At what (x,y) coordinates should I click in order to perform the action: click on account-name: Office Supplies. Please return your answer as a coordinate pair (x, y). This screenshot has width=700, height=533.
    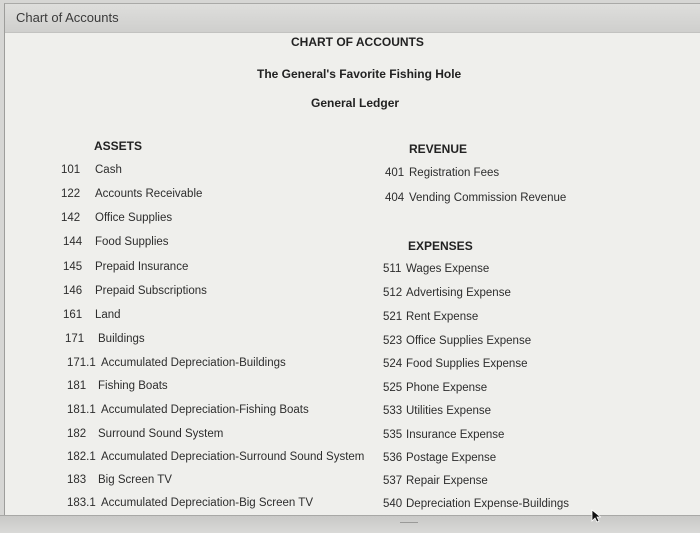
    Looking at the image, I should click on (134, 218).